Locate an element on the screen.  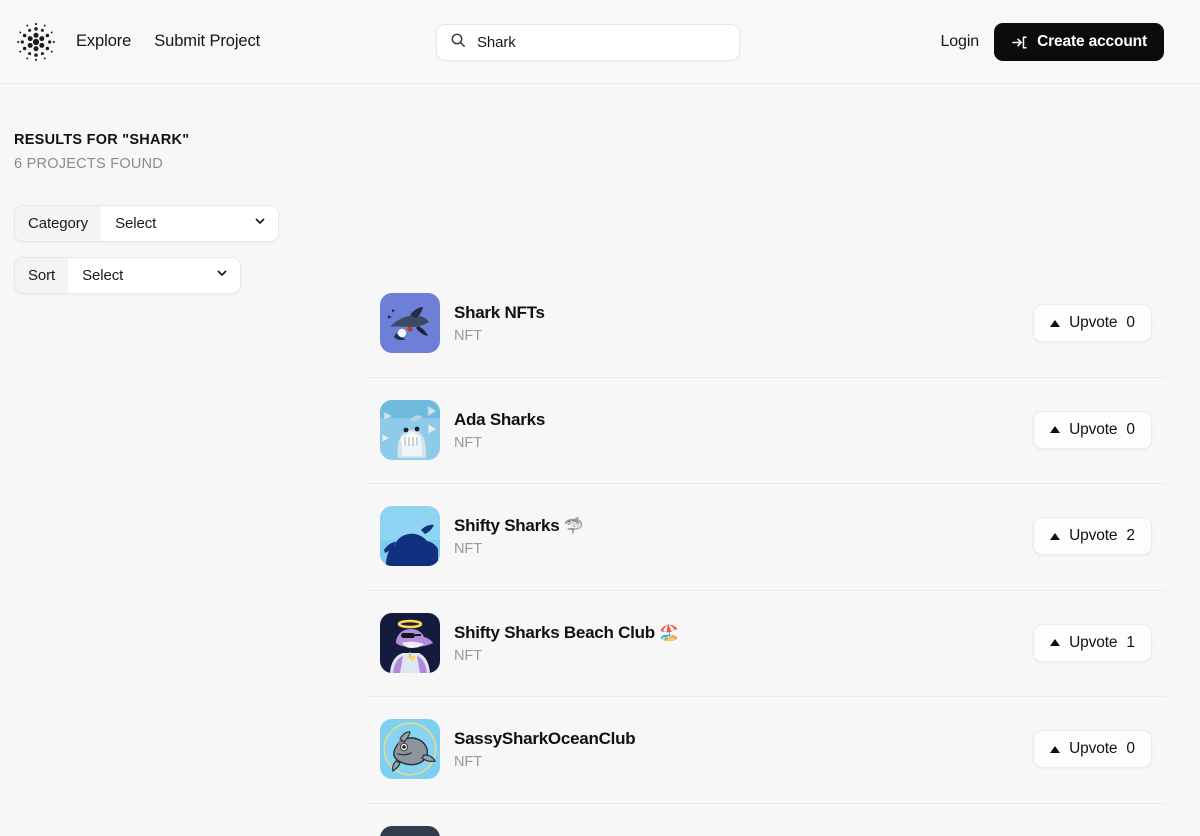
project-info: Ada Sharks NFT is located at coordinates (743, 430).